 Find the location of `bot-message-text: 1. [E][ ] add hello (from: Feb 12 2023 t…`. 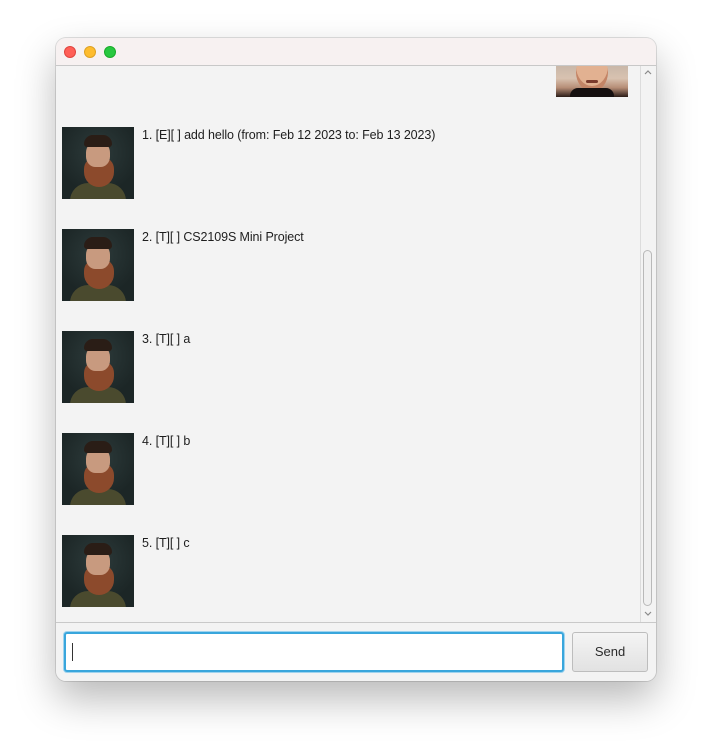

bot-message-text: 1. [E][ ] add hello (from: Feb 12 2023 t… is located at coordinates (289, 135).